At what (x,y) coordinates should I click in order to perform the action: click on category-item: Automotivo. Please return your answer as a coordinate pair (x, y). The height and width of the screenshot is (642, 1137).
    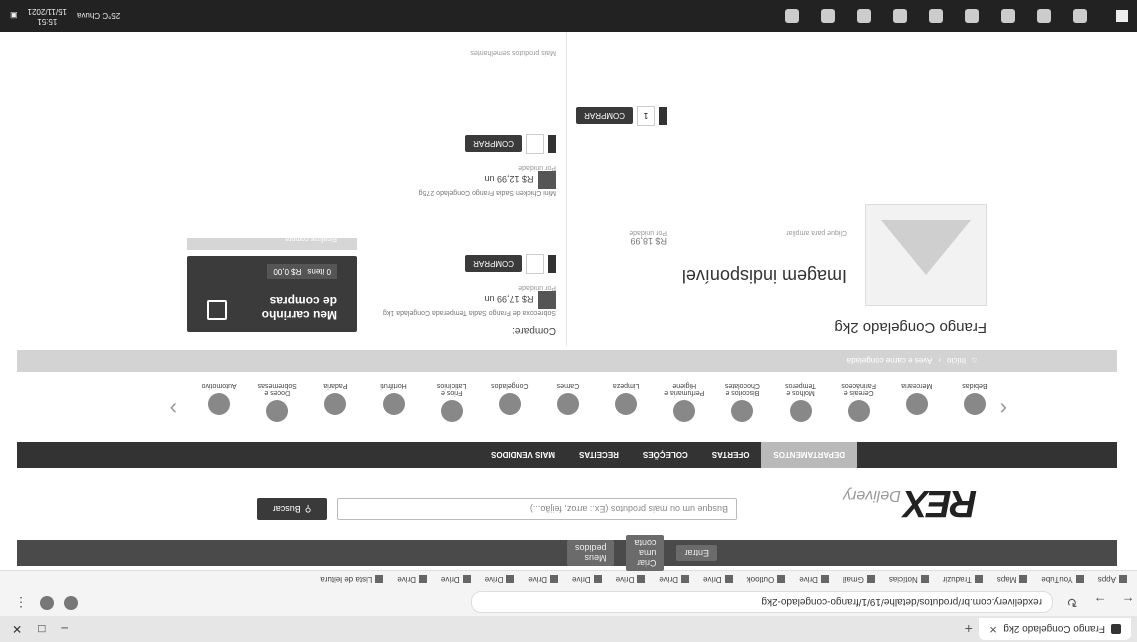
    Looking at the image, I should click on (219, 398).